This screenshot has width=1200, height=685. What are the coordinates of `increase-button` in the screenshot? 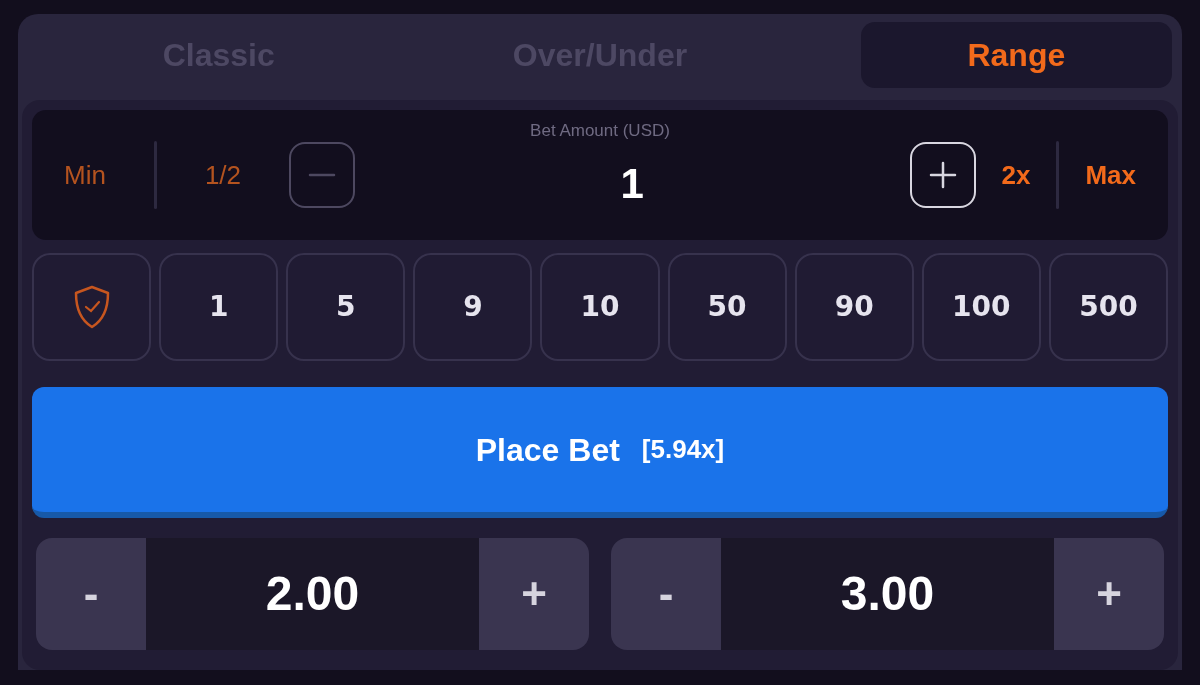 It's located at (942, 175).